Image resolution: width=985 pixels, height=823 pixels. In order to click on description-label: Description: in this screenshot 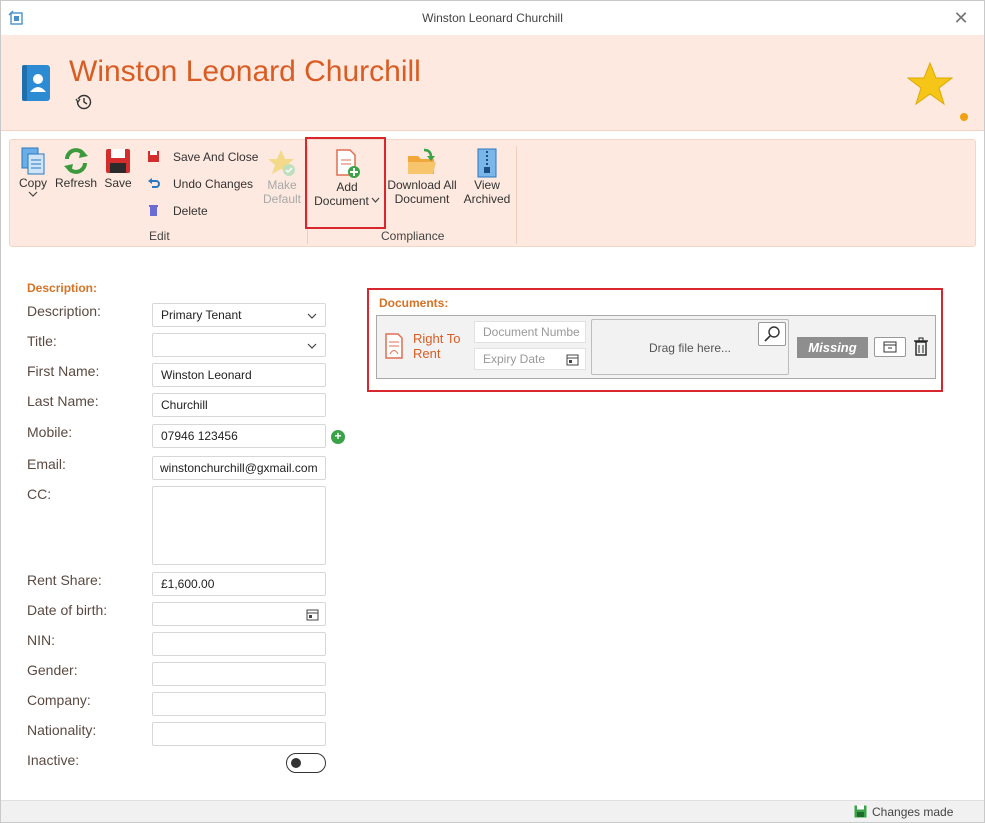, I will do `click(64, 311)`.